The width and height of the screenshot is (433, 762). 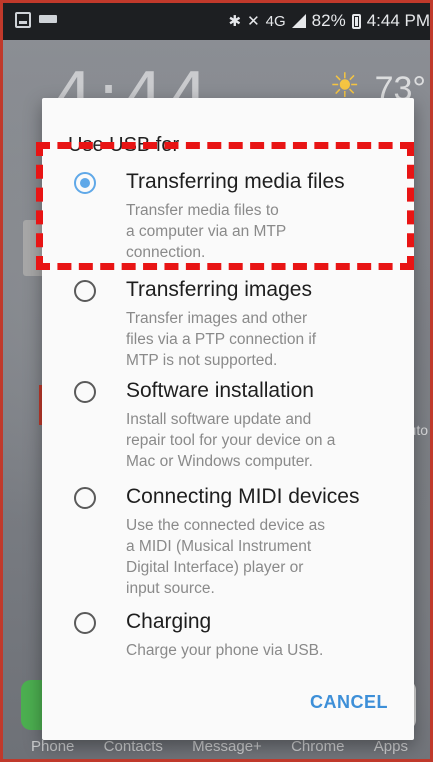 I want to click on dock-label-apps: Apps, so click(x=390, y=746).